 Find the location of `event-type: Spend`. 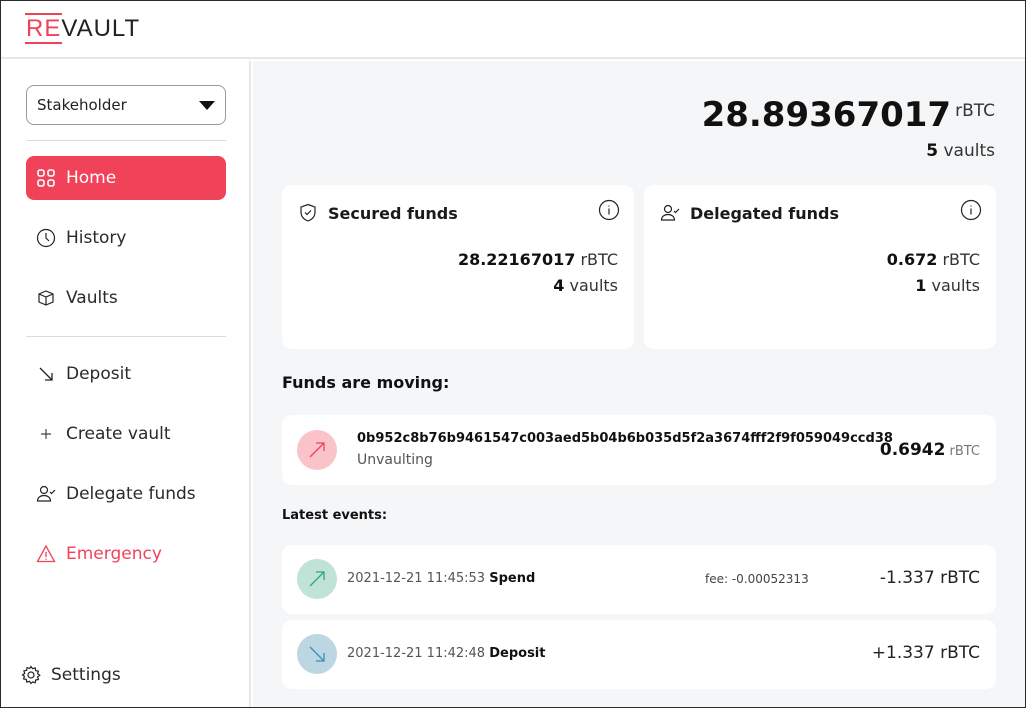

event-type: Spend is located at coordinates (512, 578).